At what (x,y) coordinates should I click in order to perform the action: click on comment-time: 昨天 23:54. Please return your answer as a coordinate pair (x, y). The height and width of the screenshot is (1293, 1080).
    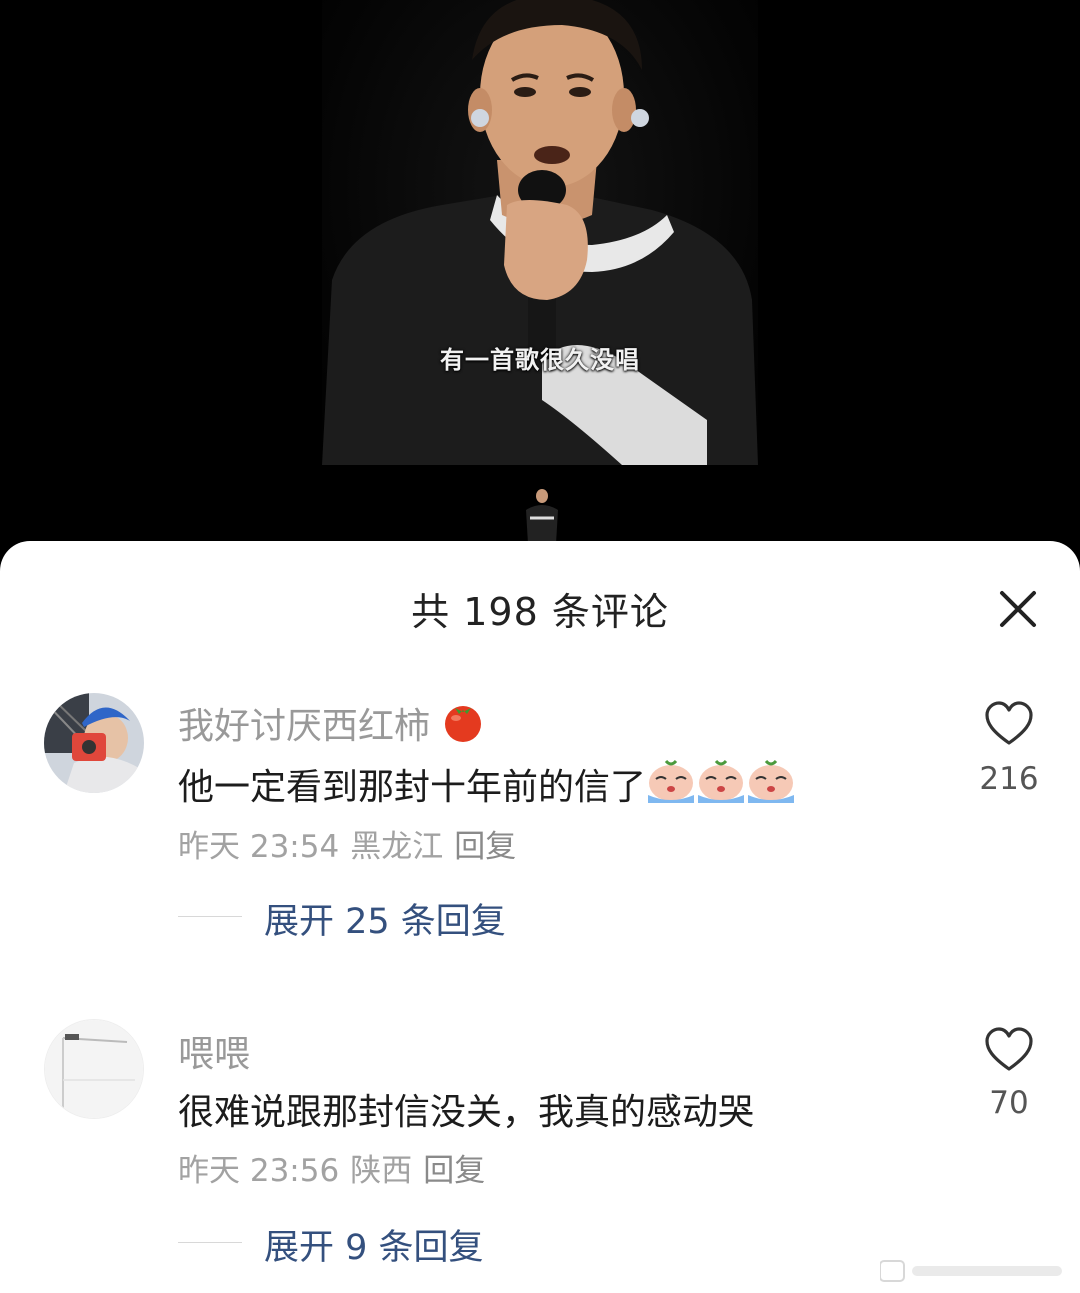
    Looking at the image, I should click on (259, 847).